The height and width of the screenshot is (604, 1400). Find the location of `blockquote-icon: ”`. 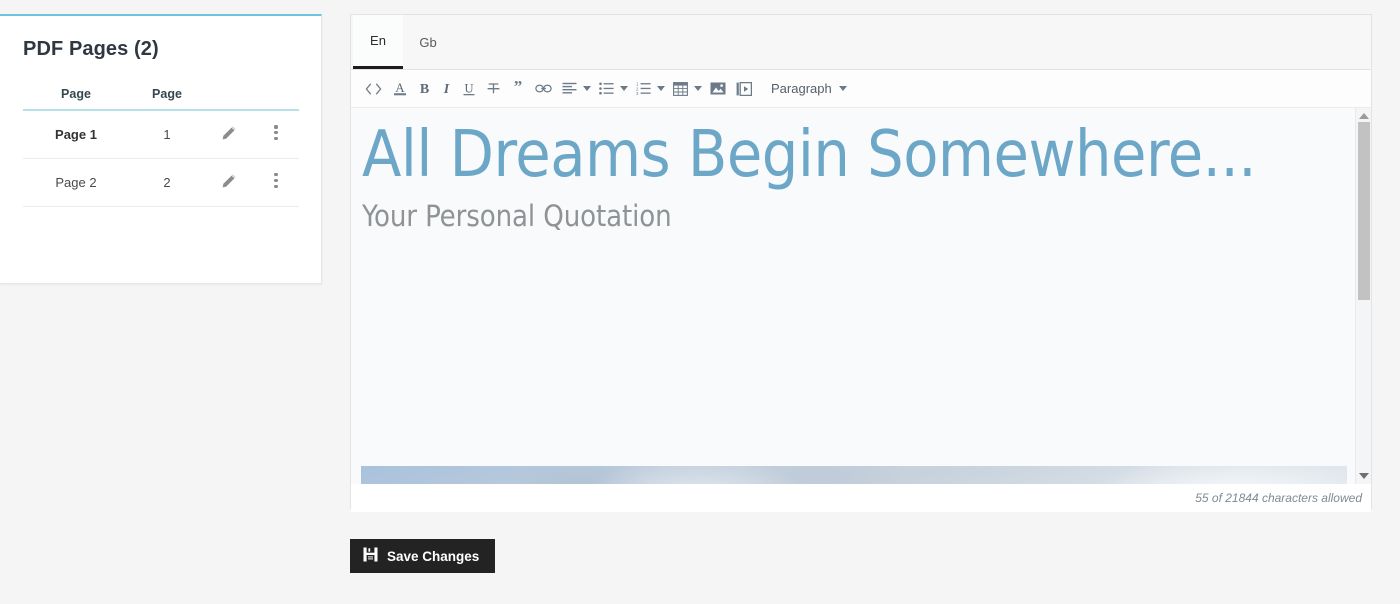

blockquote-icon: ” is located at coordinates (518, 89).